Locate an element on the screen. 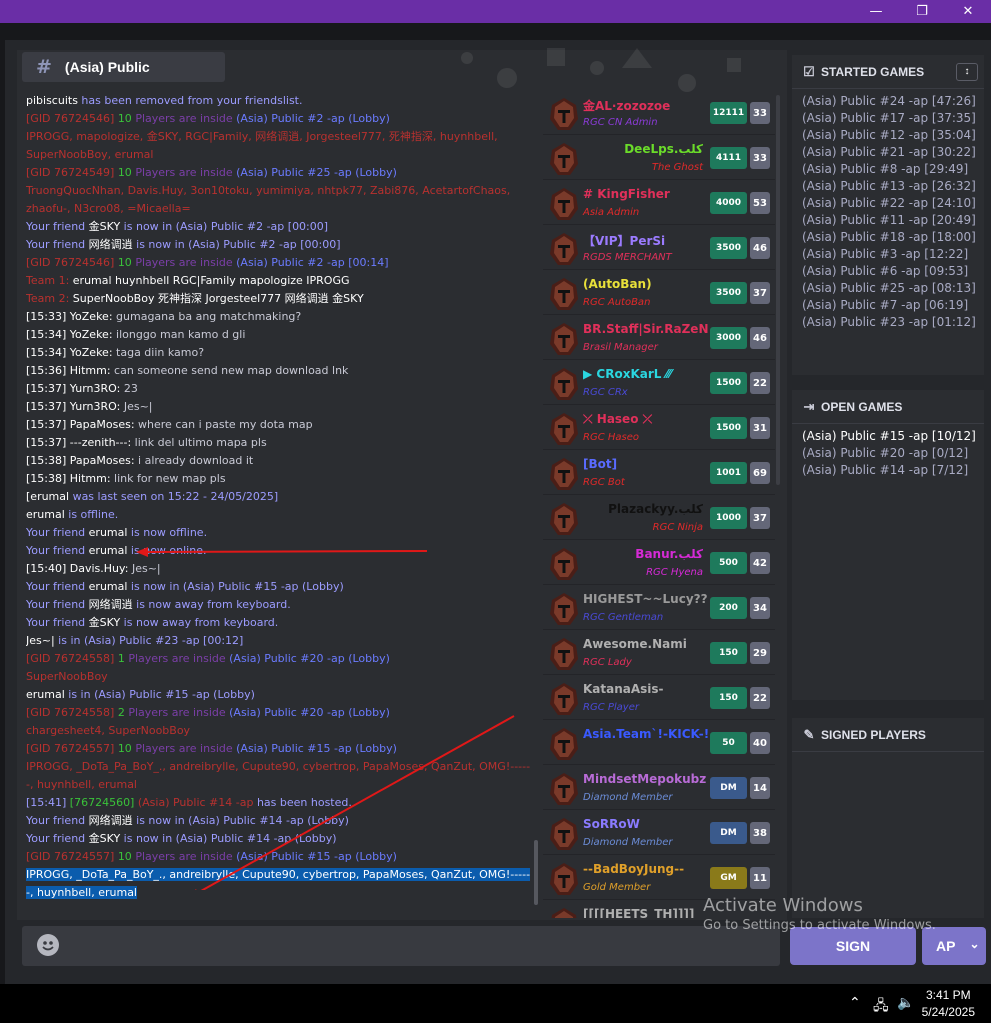  game-list-item: (Asia) Public #3 -ap [12:22] is located at coordinates (893, 254).